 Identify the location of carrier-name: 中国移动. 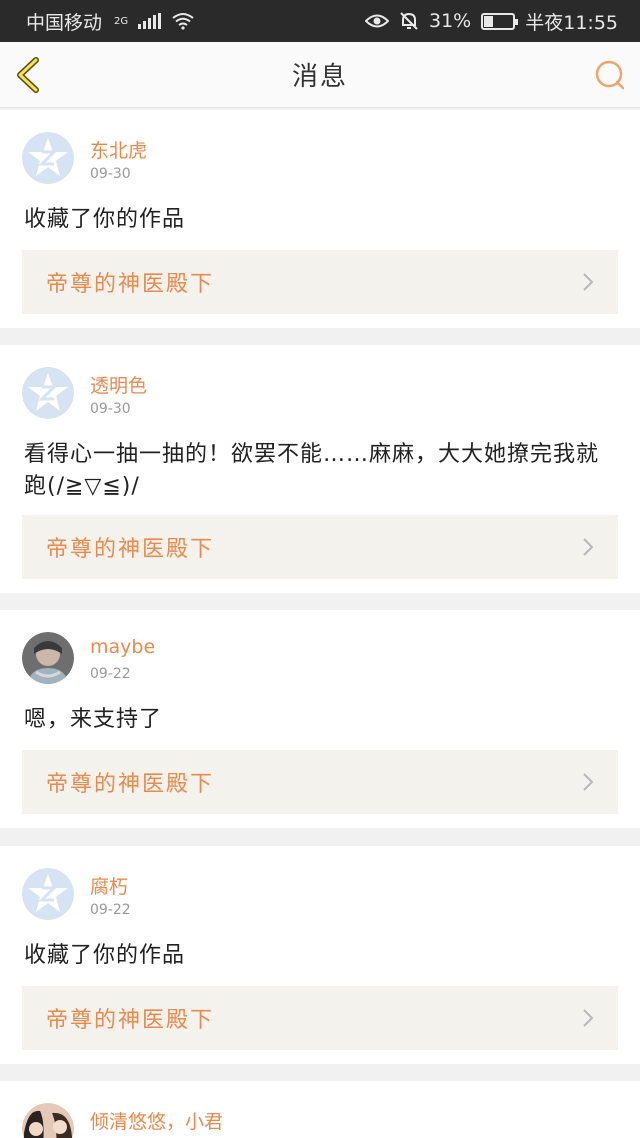
(64, 22).